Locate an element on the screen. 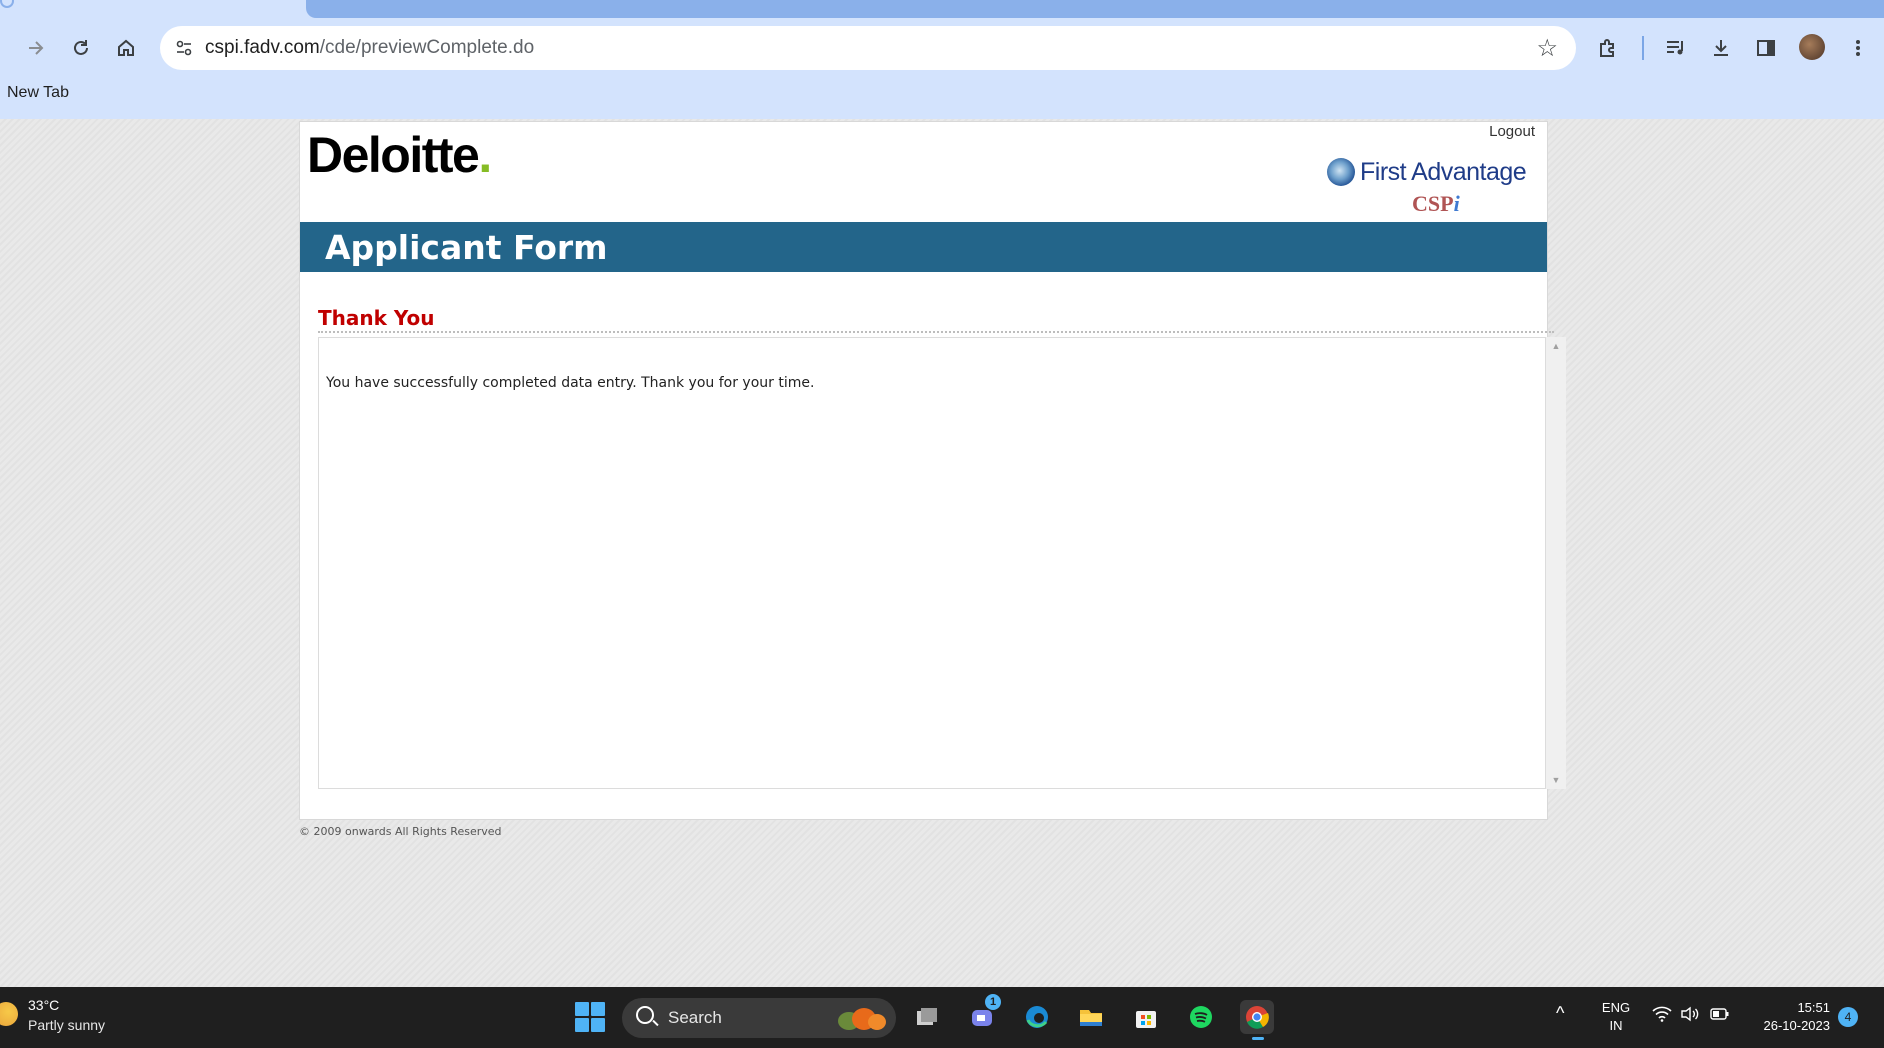  clock-time: 15:51 is located at coordinates (1813, 1007).